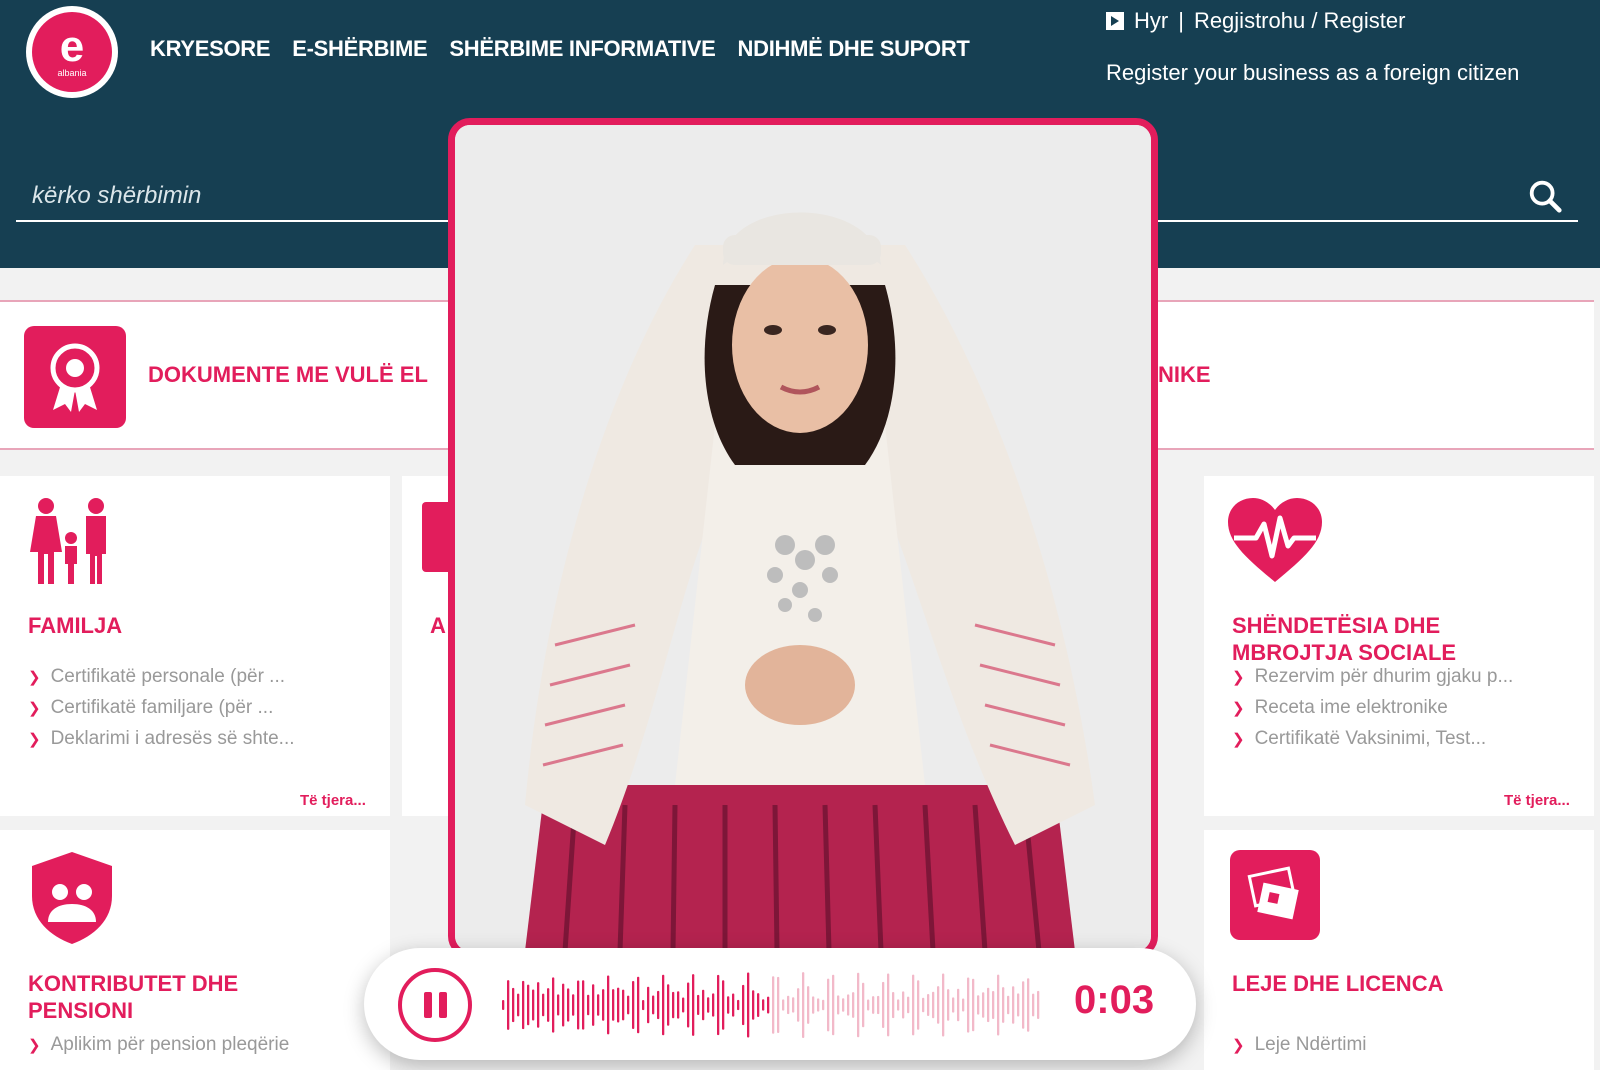 The width and height of the screenshot is (1600, 1070). What do you see at coordinates (210, 49) in the screenshot?
I see `nav-kryesore: KRYESORE` at bounding box center [210, 49].